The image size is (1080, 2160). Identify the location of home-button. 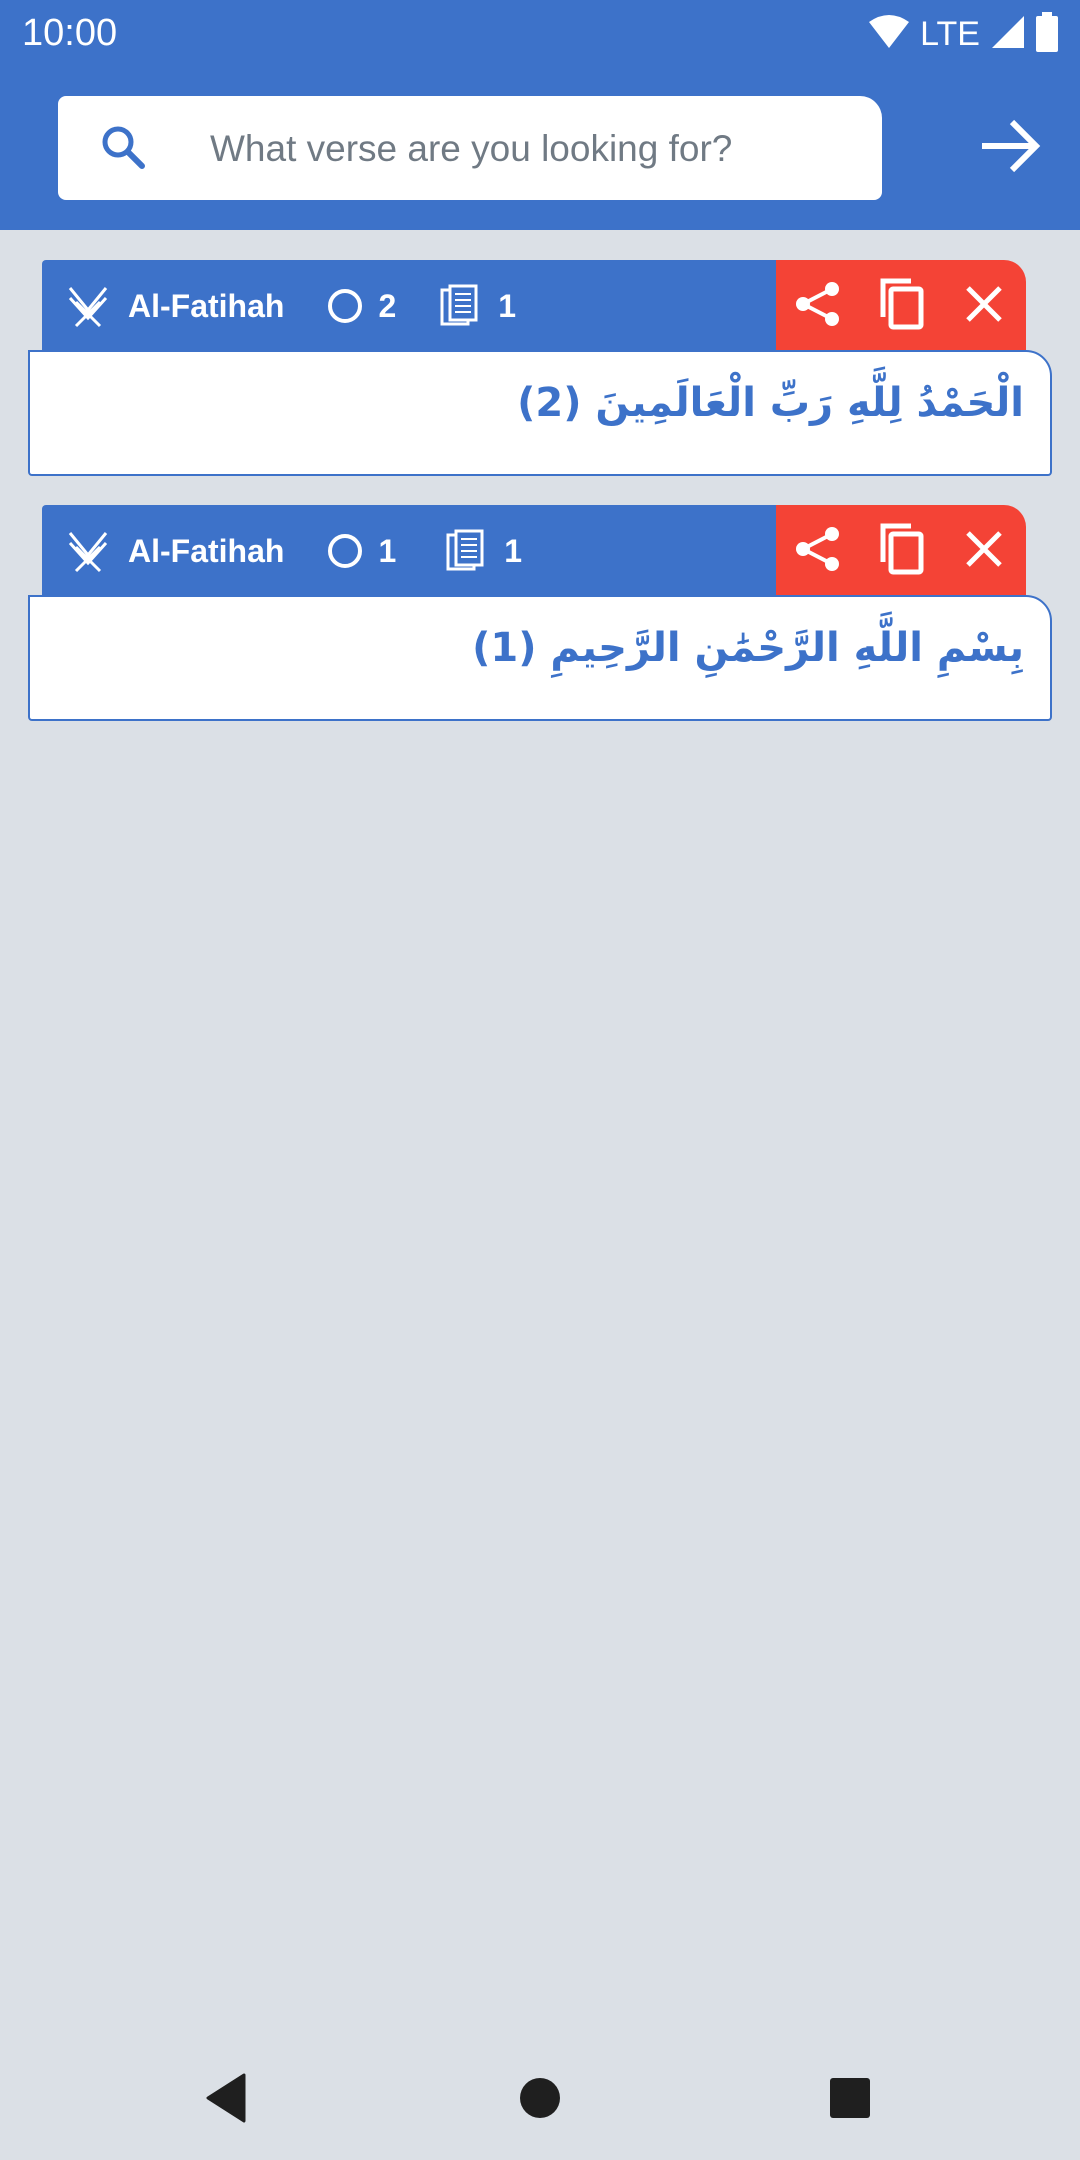
(540, 2100).